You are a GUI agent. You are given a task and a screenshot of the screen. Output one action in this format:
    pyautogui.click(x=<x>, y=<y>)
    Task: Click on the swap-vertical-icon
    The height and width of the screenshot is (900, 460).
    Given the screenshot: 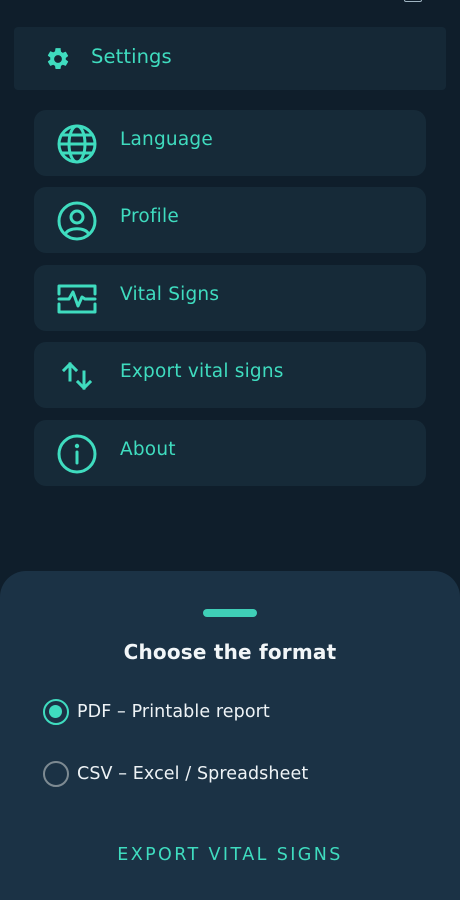 What is the action you would take?
    pyautogui.click(x=77, y=376)
    